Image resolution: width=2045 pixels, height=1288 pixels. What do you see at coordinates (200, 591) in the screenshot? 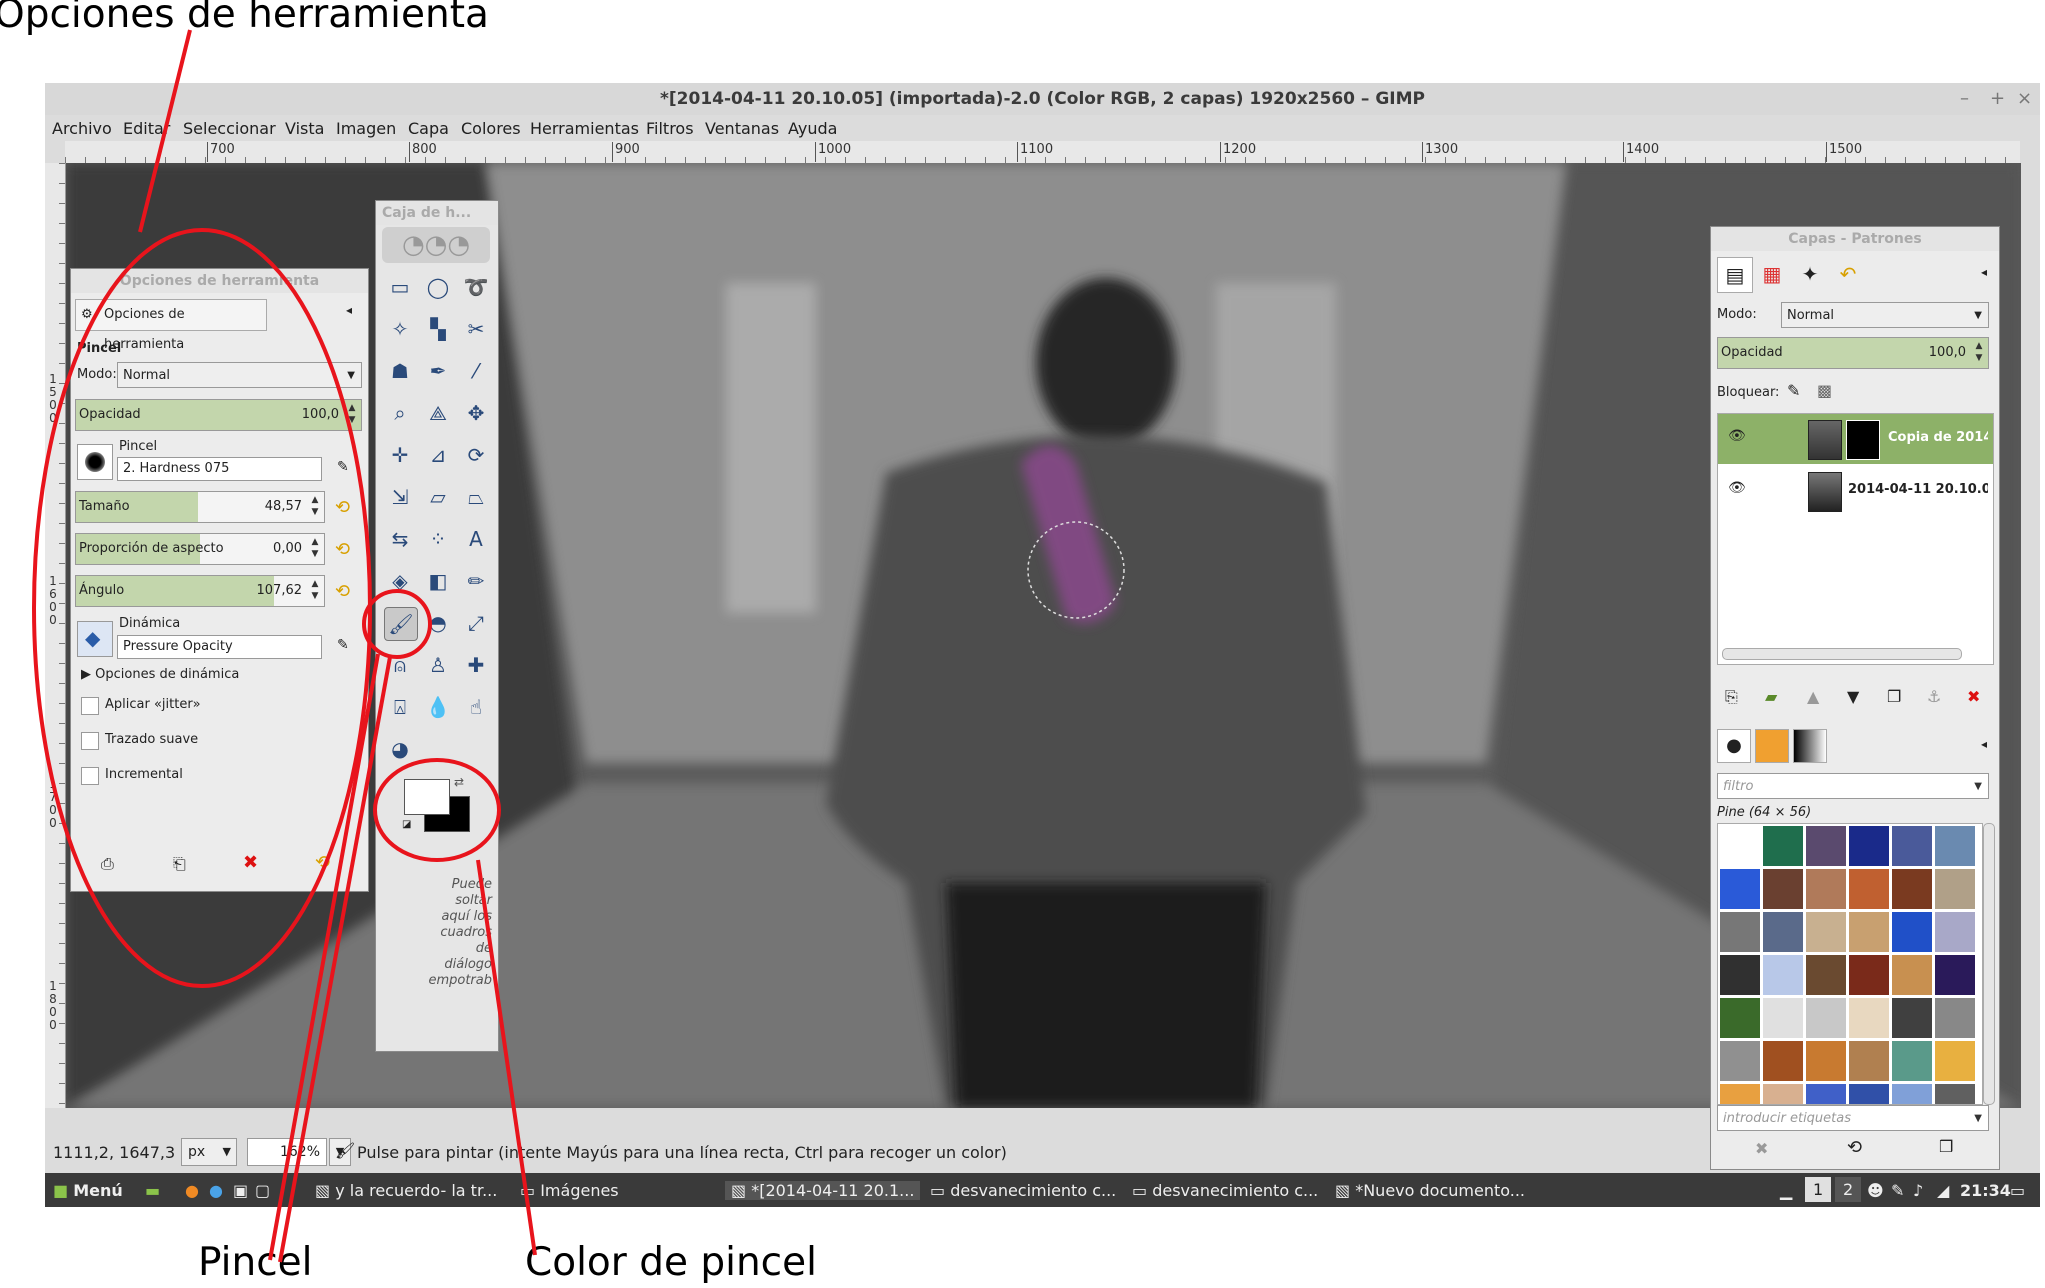
I see `angle-slider: Ángulo 107,62 ▲ ▼` at bounding box center [200, 591].